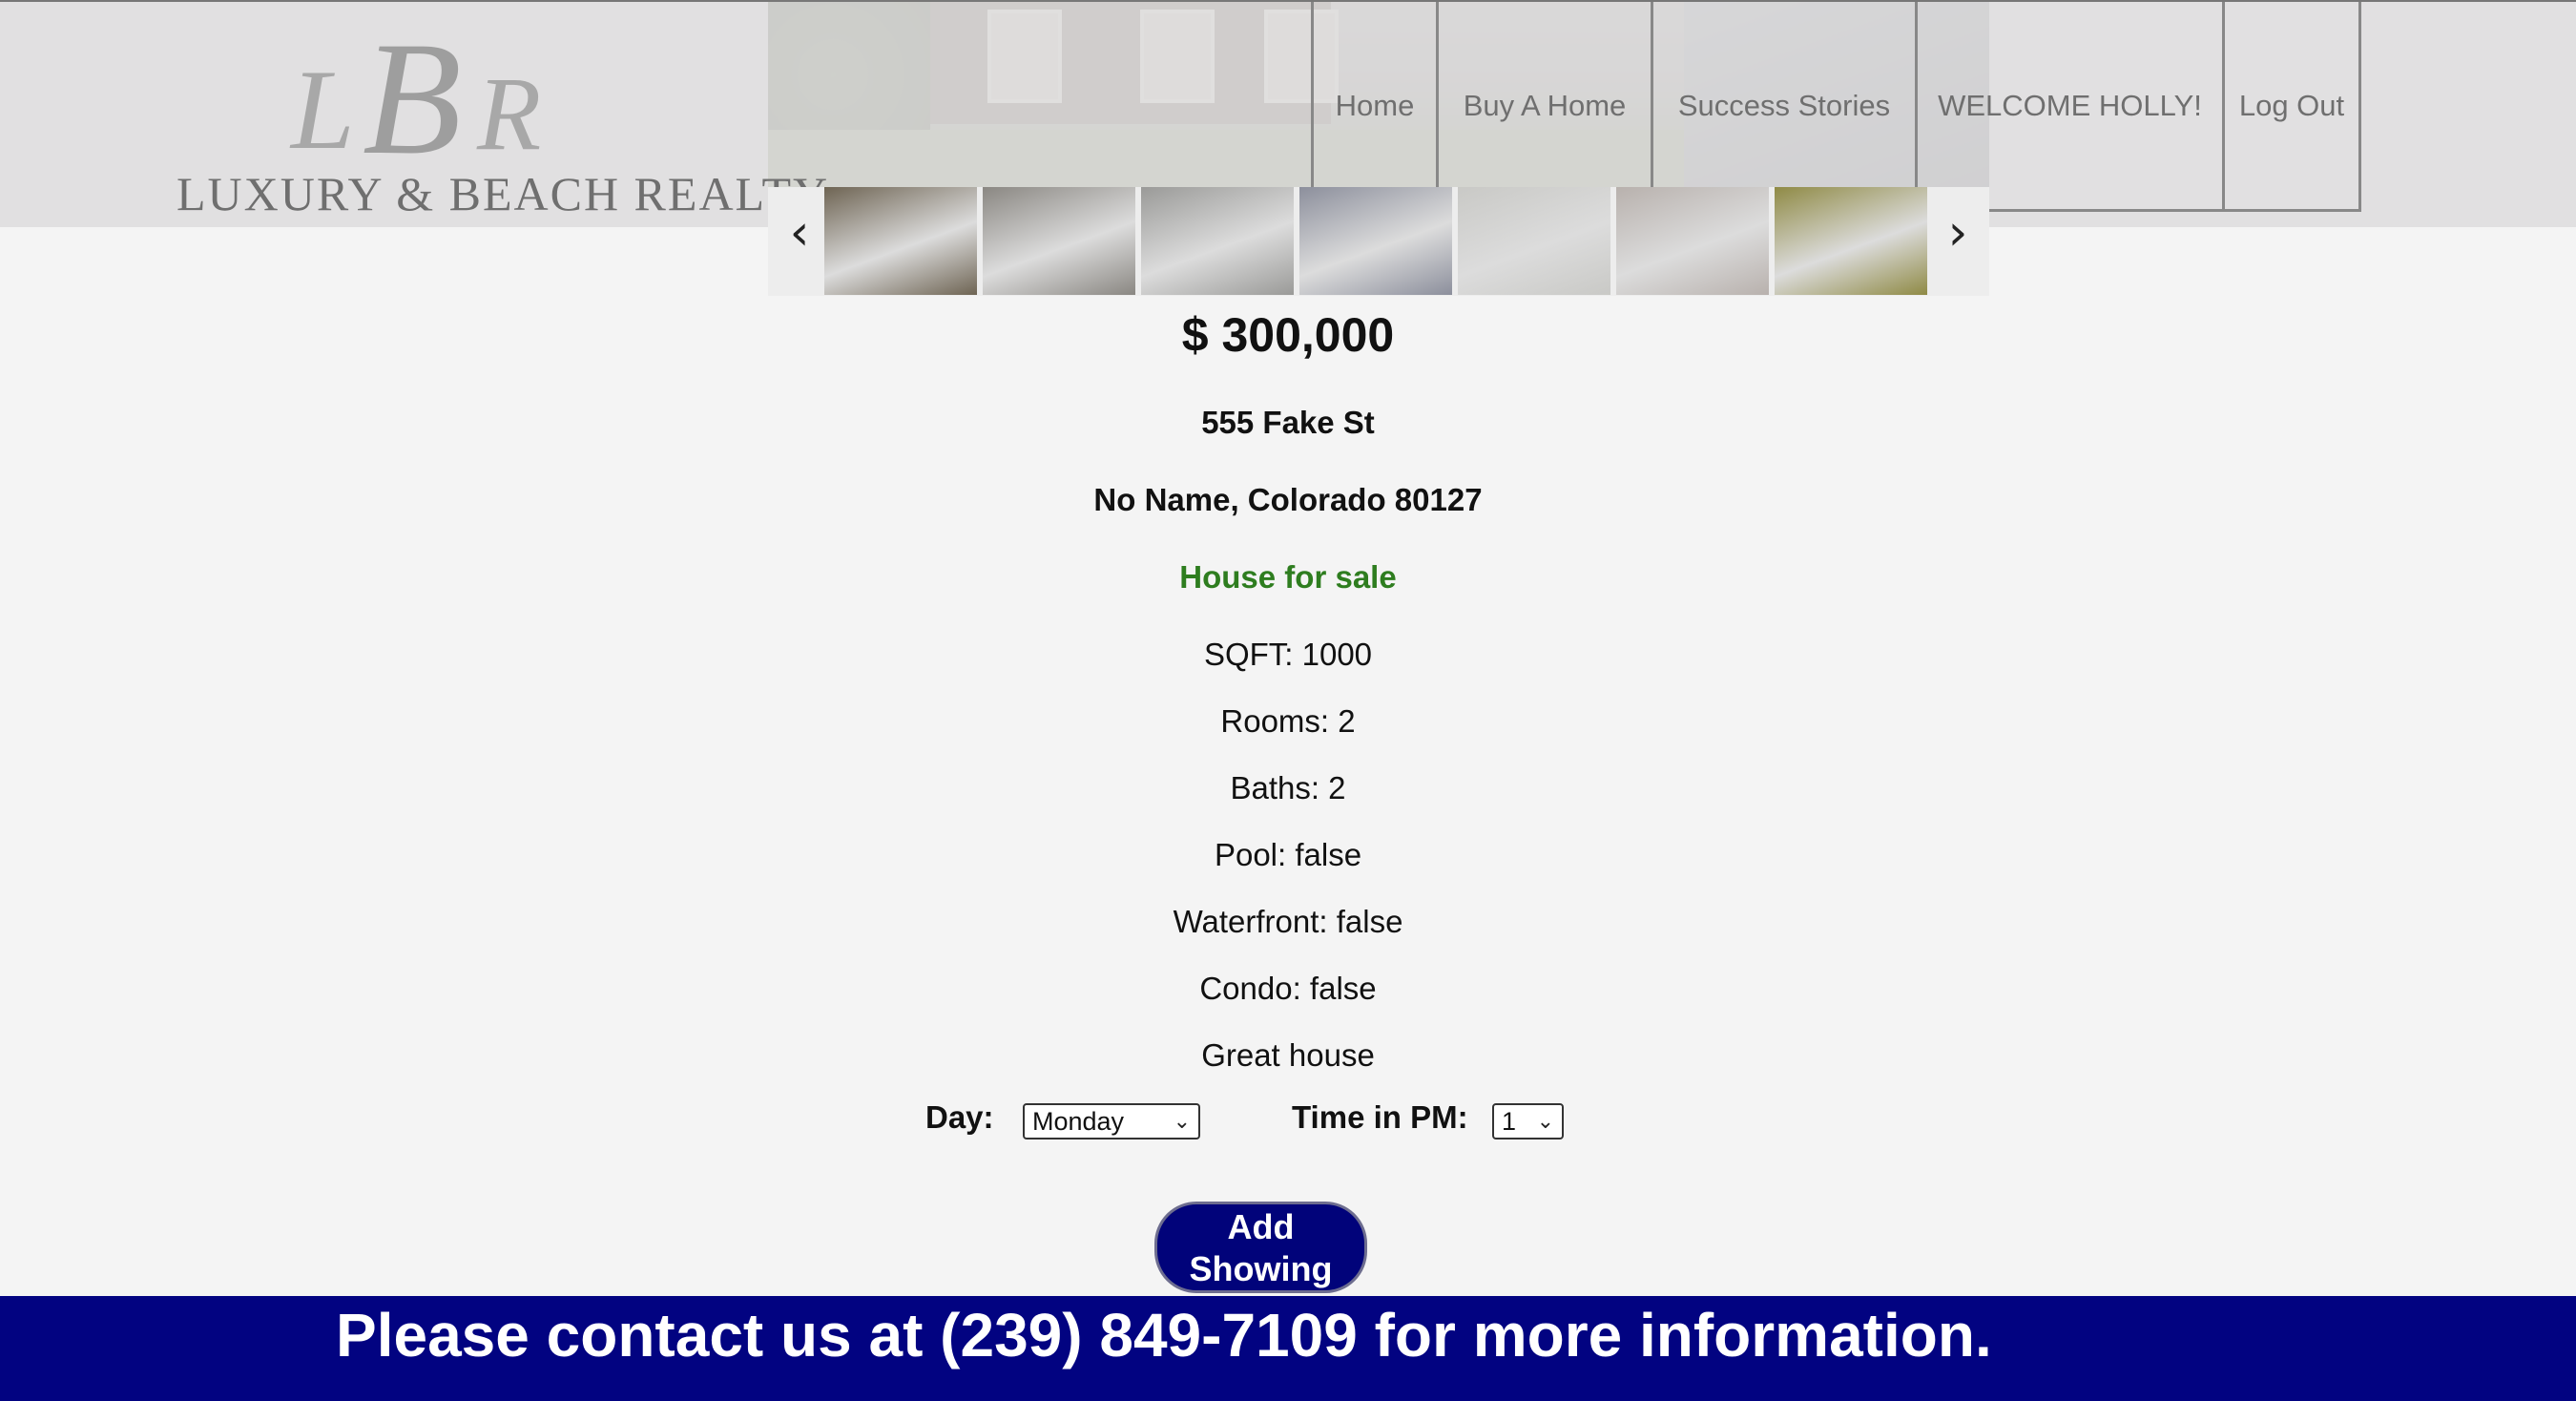 This screenshot has height=1401, width=2576. What do you see at coordinates (1288, 989) in the screenshot?
I see `listing-condo: Condo: false` at bounding box center [1288, 989].